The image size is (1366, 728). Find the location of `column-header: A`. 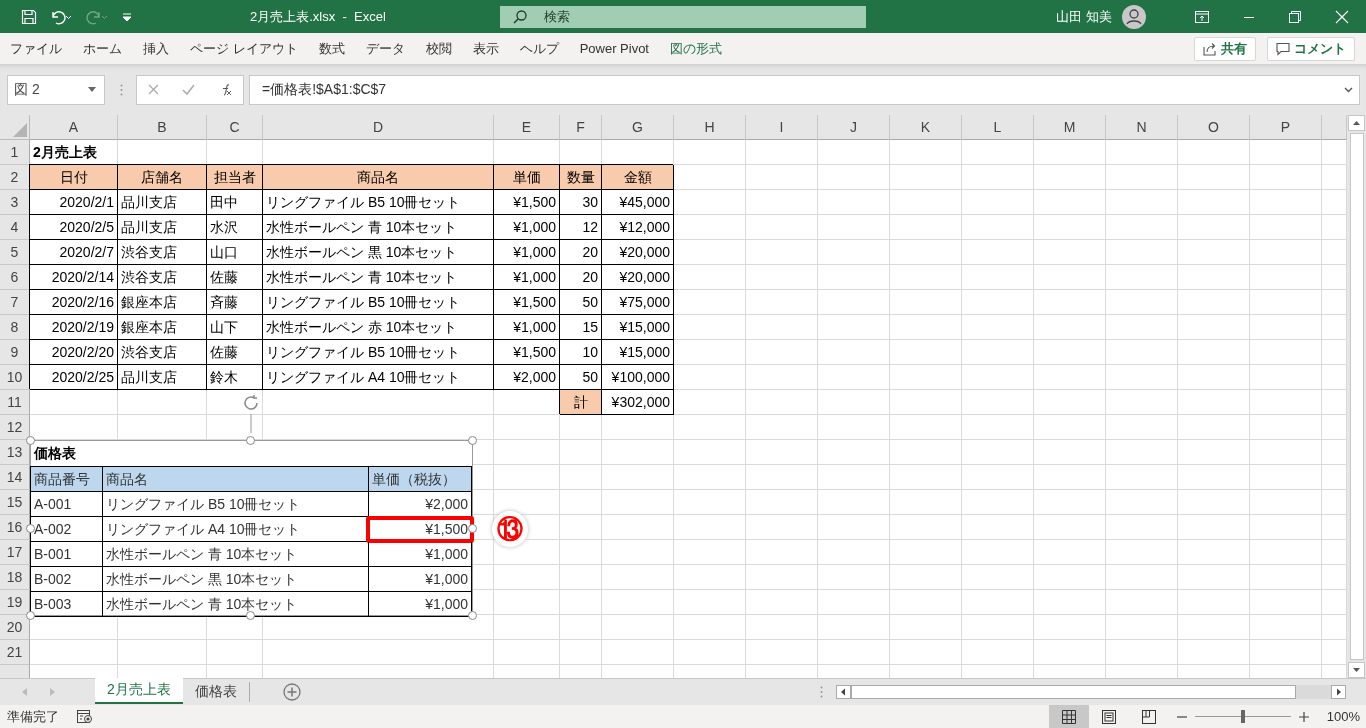

column-header: A is located at coordinates (74, 127).